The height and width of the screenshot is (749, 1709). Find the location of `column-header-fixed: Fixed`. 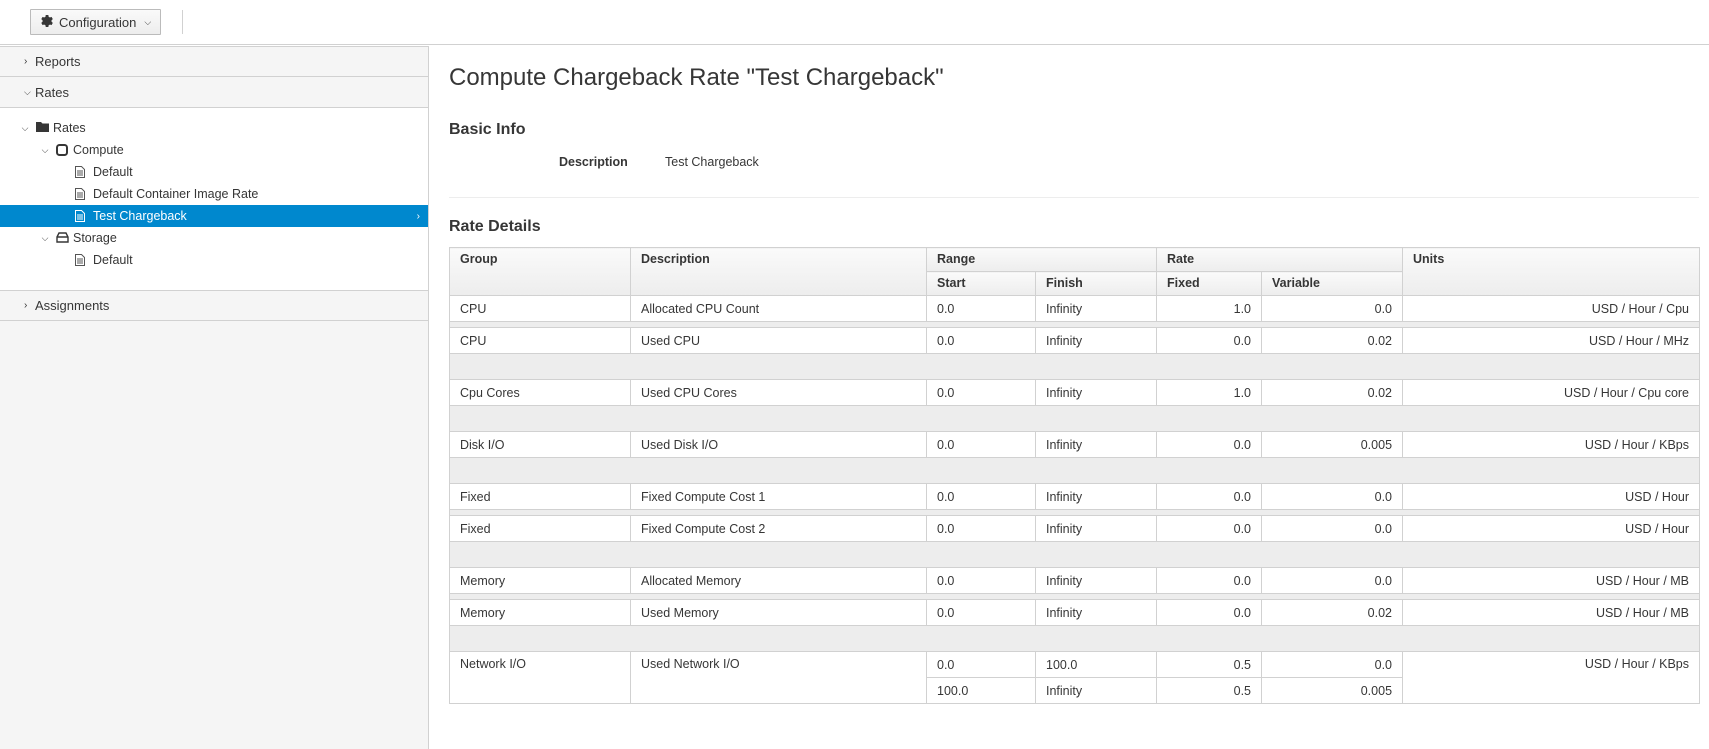

column-header-fixed: Fixed is located at coordinates (1209, 283).